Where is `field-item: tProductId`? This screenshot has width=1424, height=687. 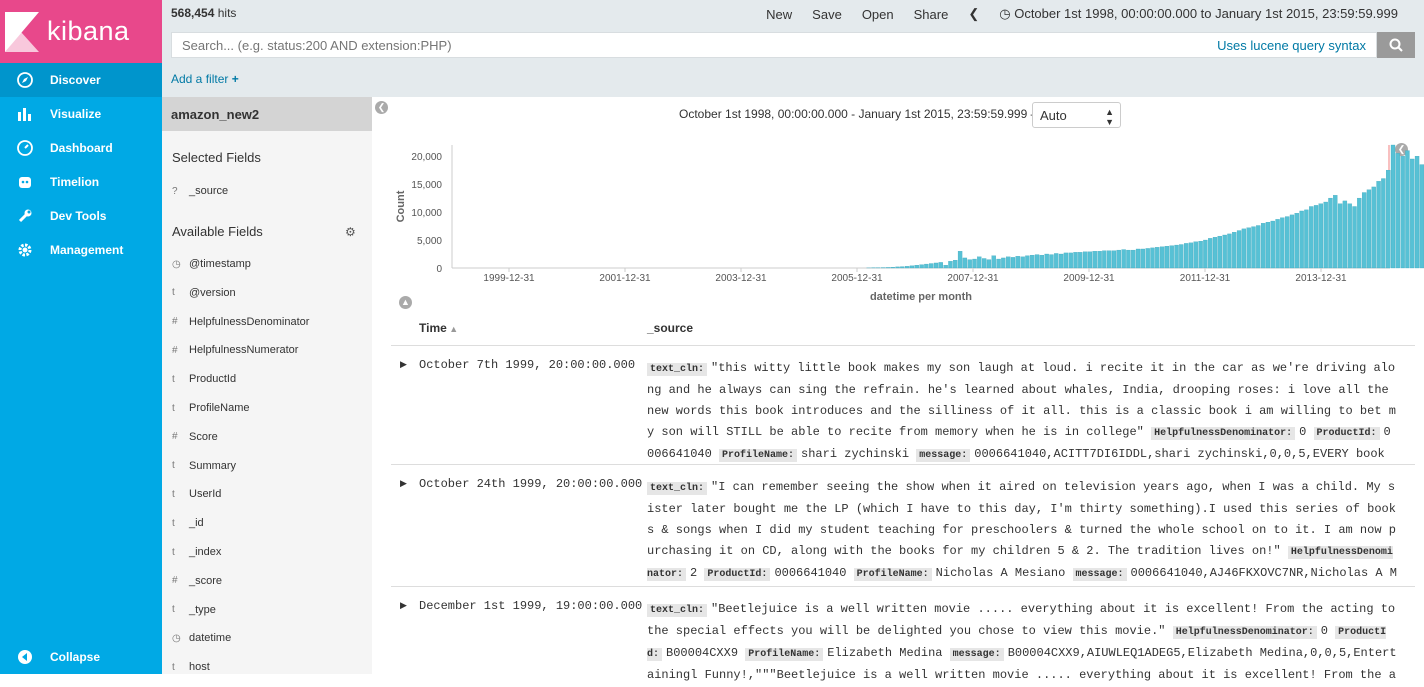
field-item: tProductId is located at coordinates (204, 379).